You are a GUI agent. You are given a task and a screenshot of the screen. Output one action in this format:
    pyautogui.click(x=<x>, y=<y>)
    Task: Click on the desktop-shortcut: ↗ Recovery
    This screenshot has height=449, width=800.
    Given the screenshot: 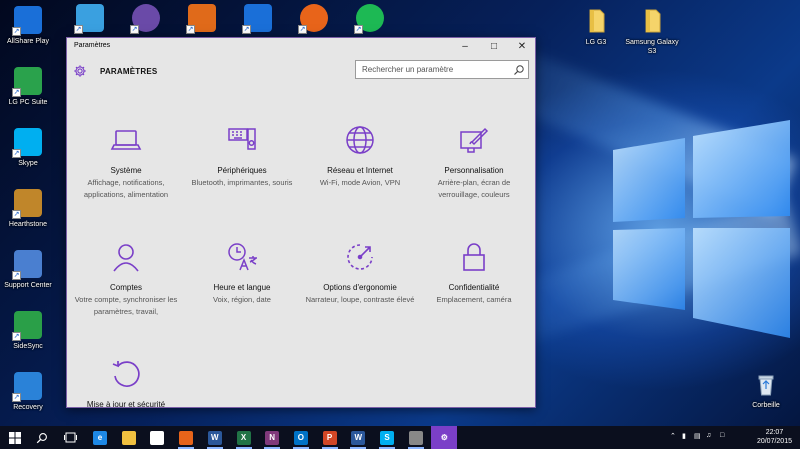 What is the action you would take?
    pyautogui.click(x=28, y=392)
    